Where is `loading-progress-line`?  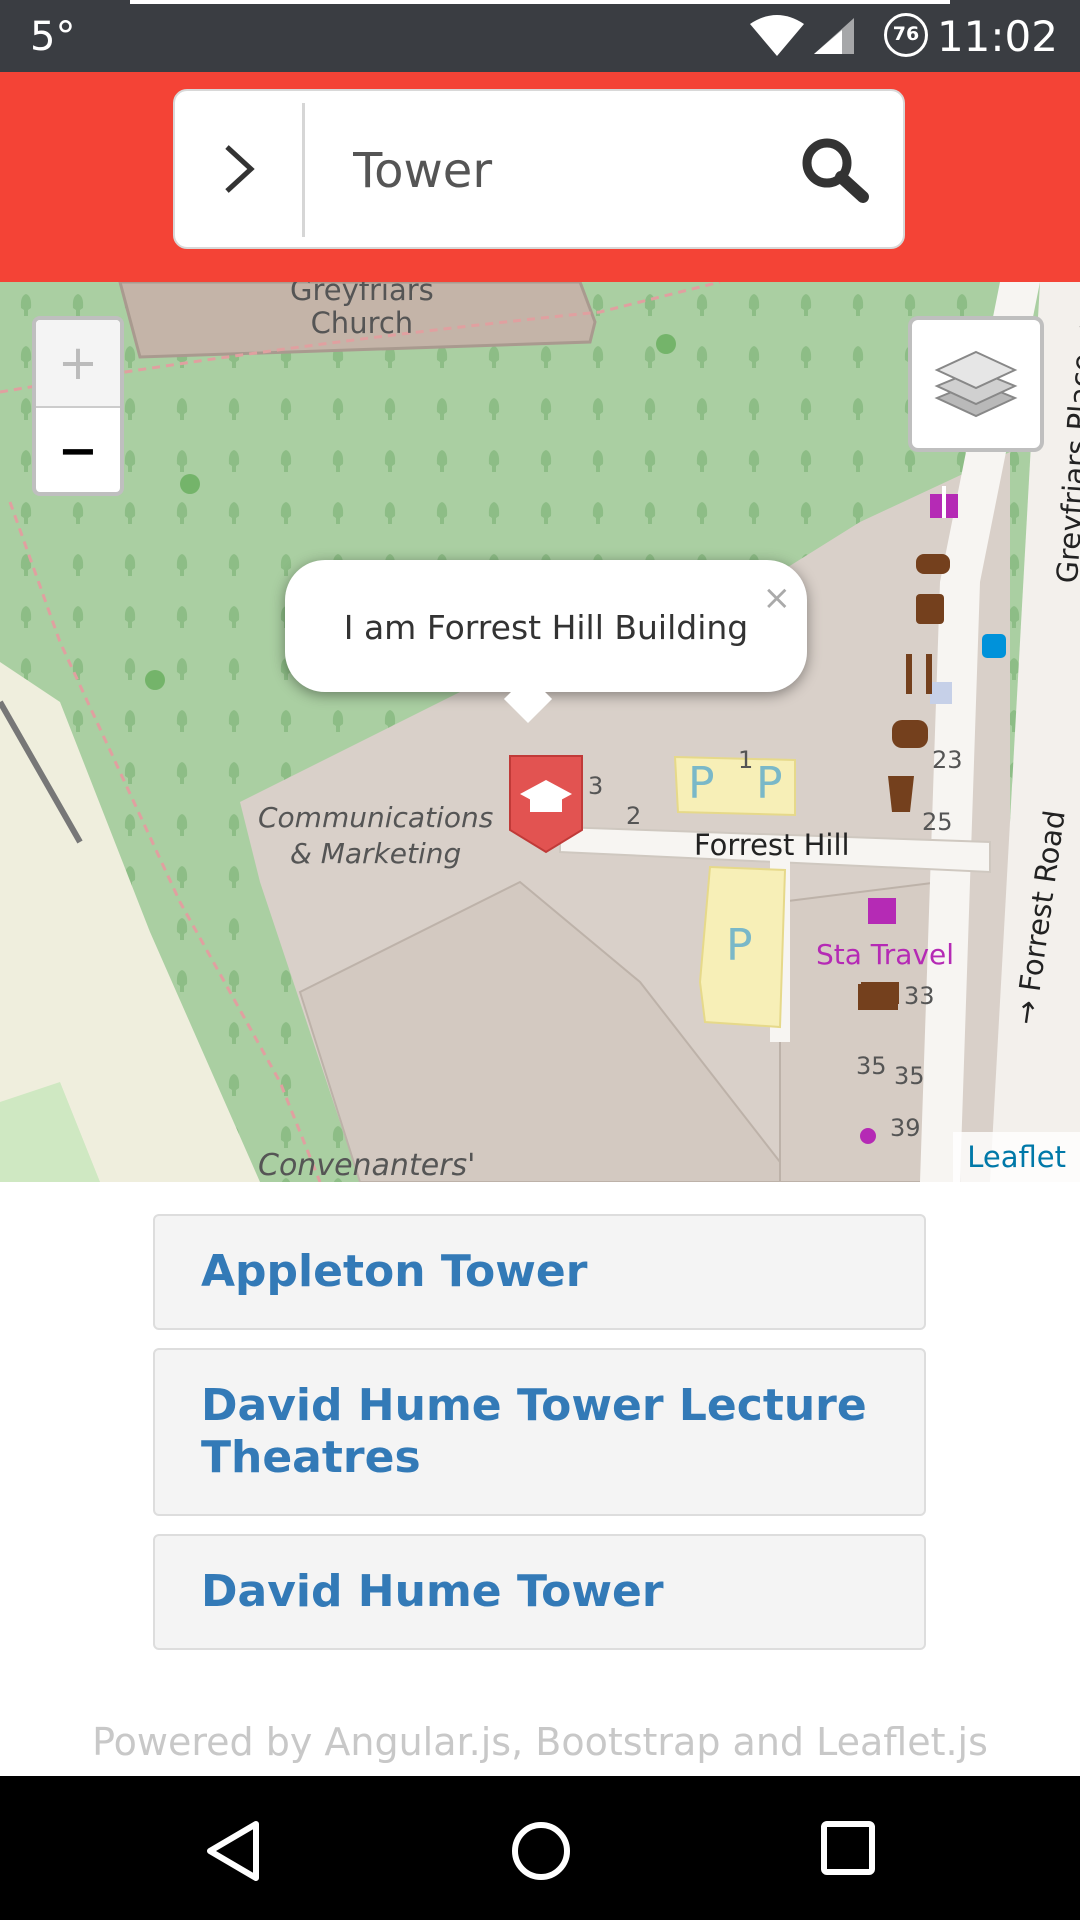 loading-progress-line is located at coordinates (540, 2).